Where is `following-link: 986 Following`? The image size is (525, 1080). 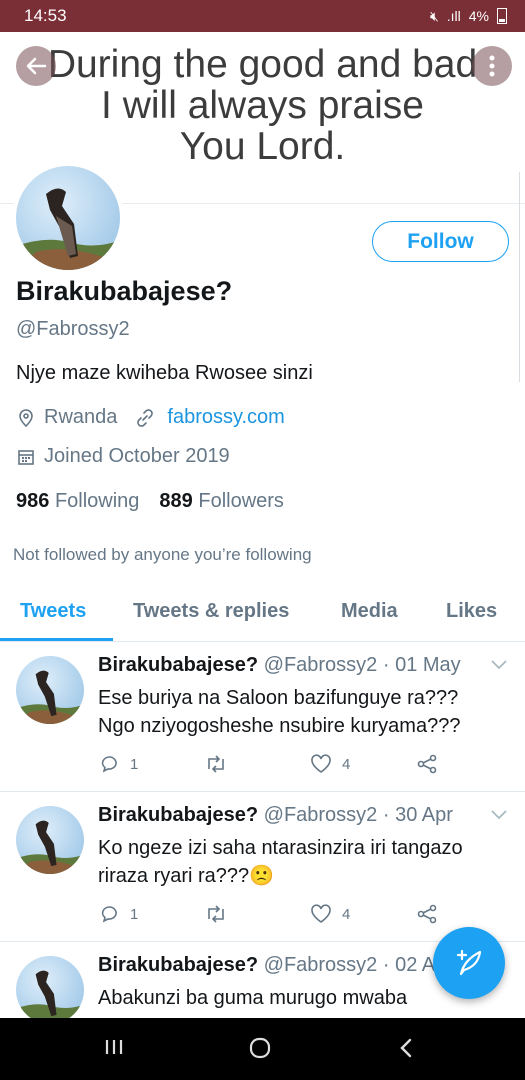
following-link: 986 Following is located at coordinates (77, 501).